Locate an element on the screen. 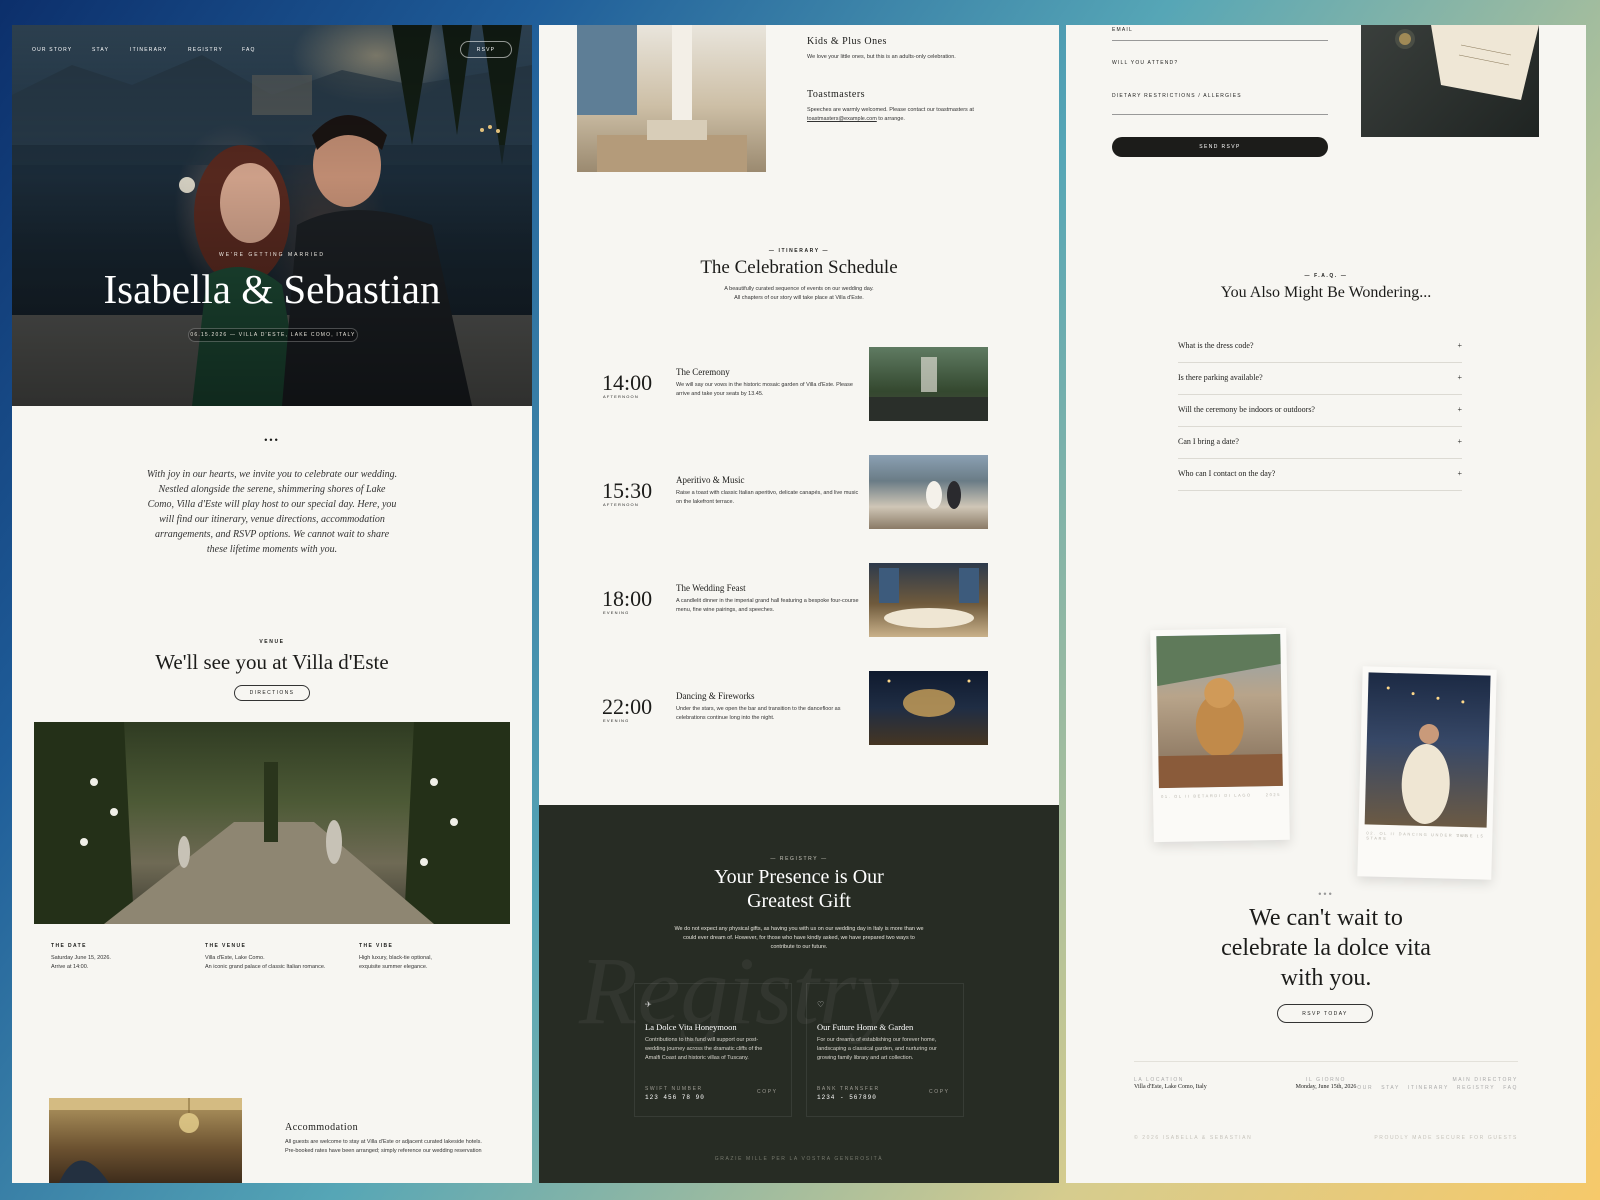  footer-copyright: © 2026 ISABELLA & SEBASTIAN is located at coordinates (1193, 1138).